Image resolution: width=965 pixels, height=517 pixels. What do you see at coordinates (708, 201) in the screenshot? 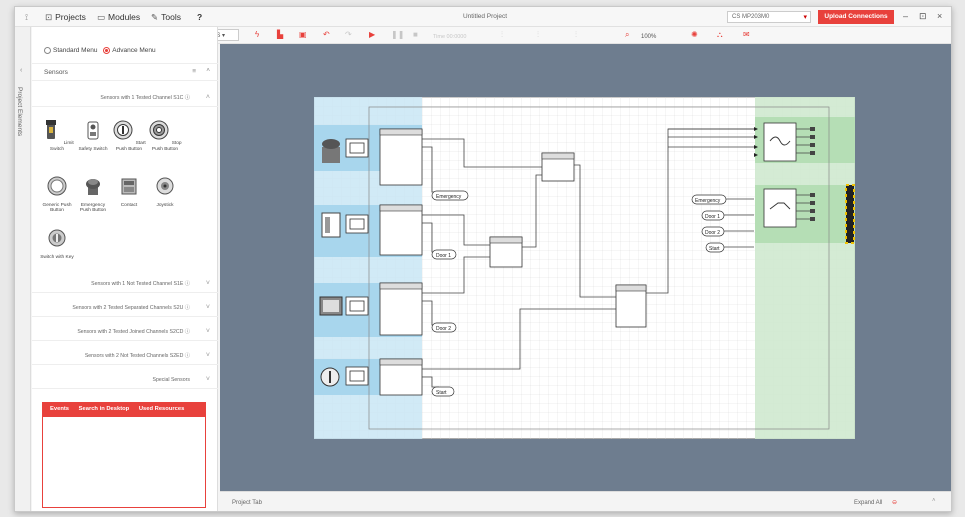
I see `out-tag-emergency: Emergency` at bounding box center [708, 201].